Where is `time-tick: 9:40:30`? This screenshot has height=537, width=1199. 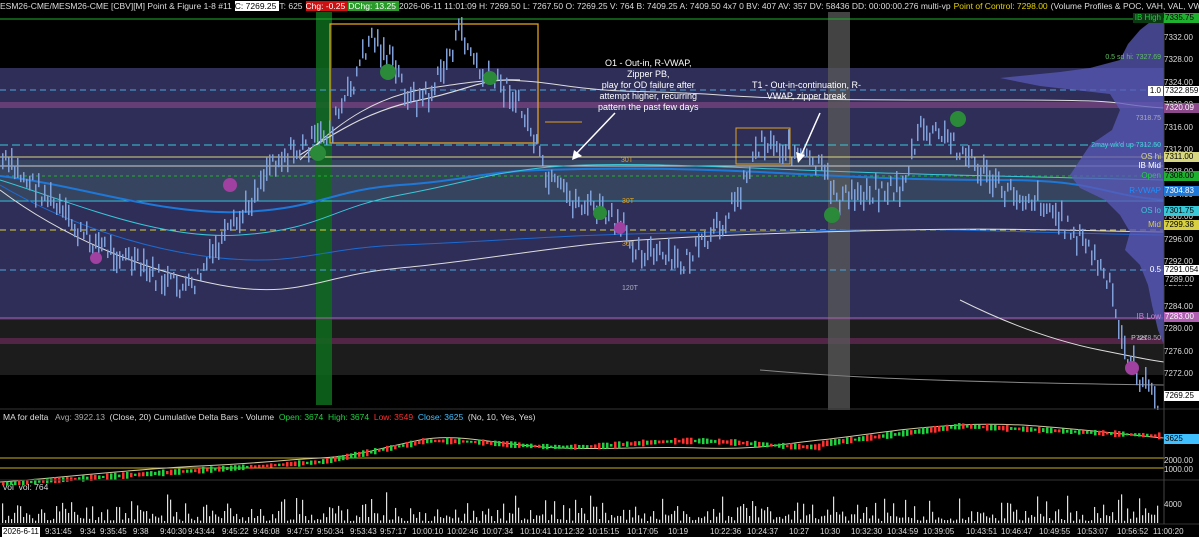 time-tick: 9:40:30 is located at coordinates (173, 531).